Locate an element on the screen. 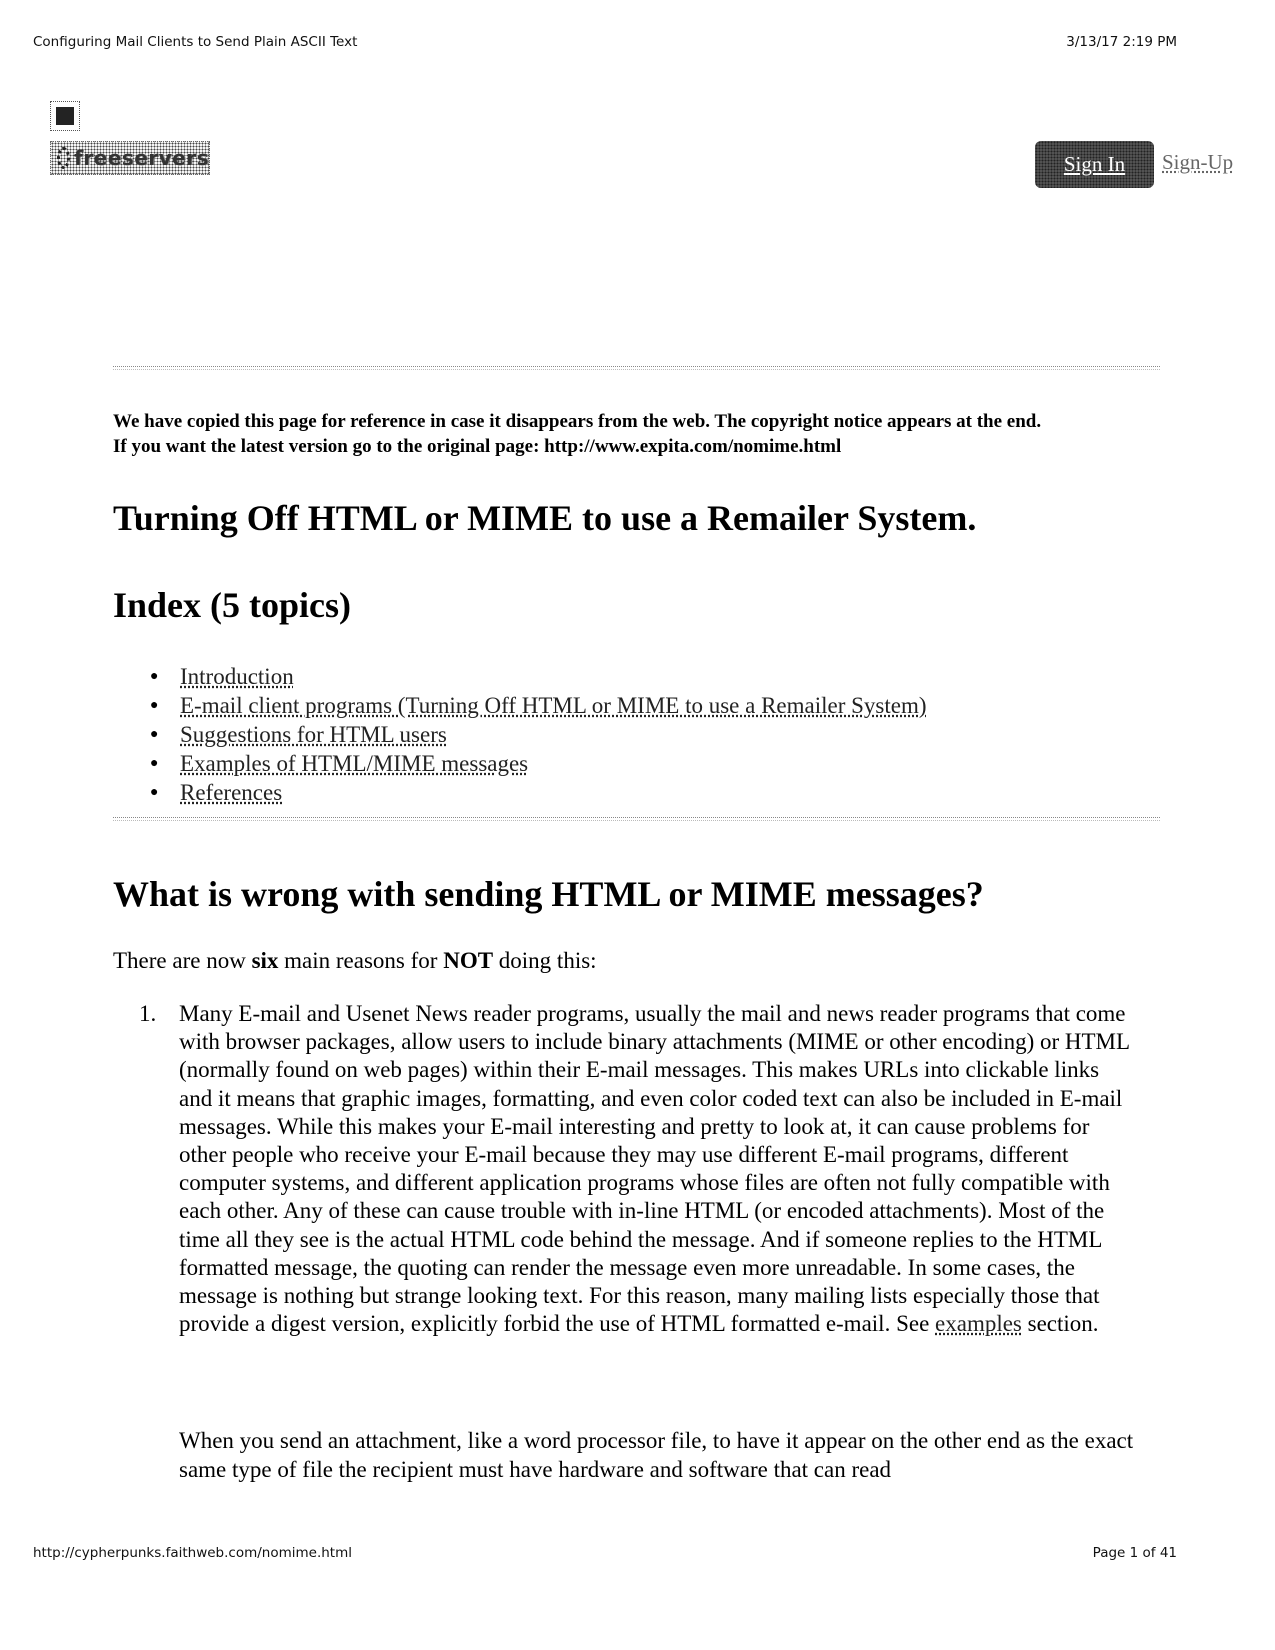 The width and height of the screenshot is (1275, 1650). freeservers-logo-text: freeservers is located at coordinates (141, 158).